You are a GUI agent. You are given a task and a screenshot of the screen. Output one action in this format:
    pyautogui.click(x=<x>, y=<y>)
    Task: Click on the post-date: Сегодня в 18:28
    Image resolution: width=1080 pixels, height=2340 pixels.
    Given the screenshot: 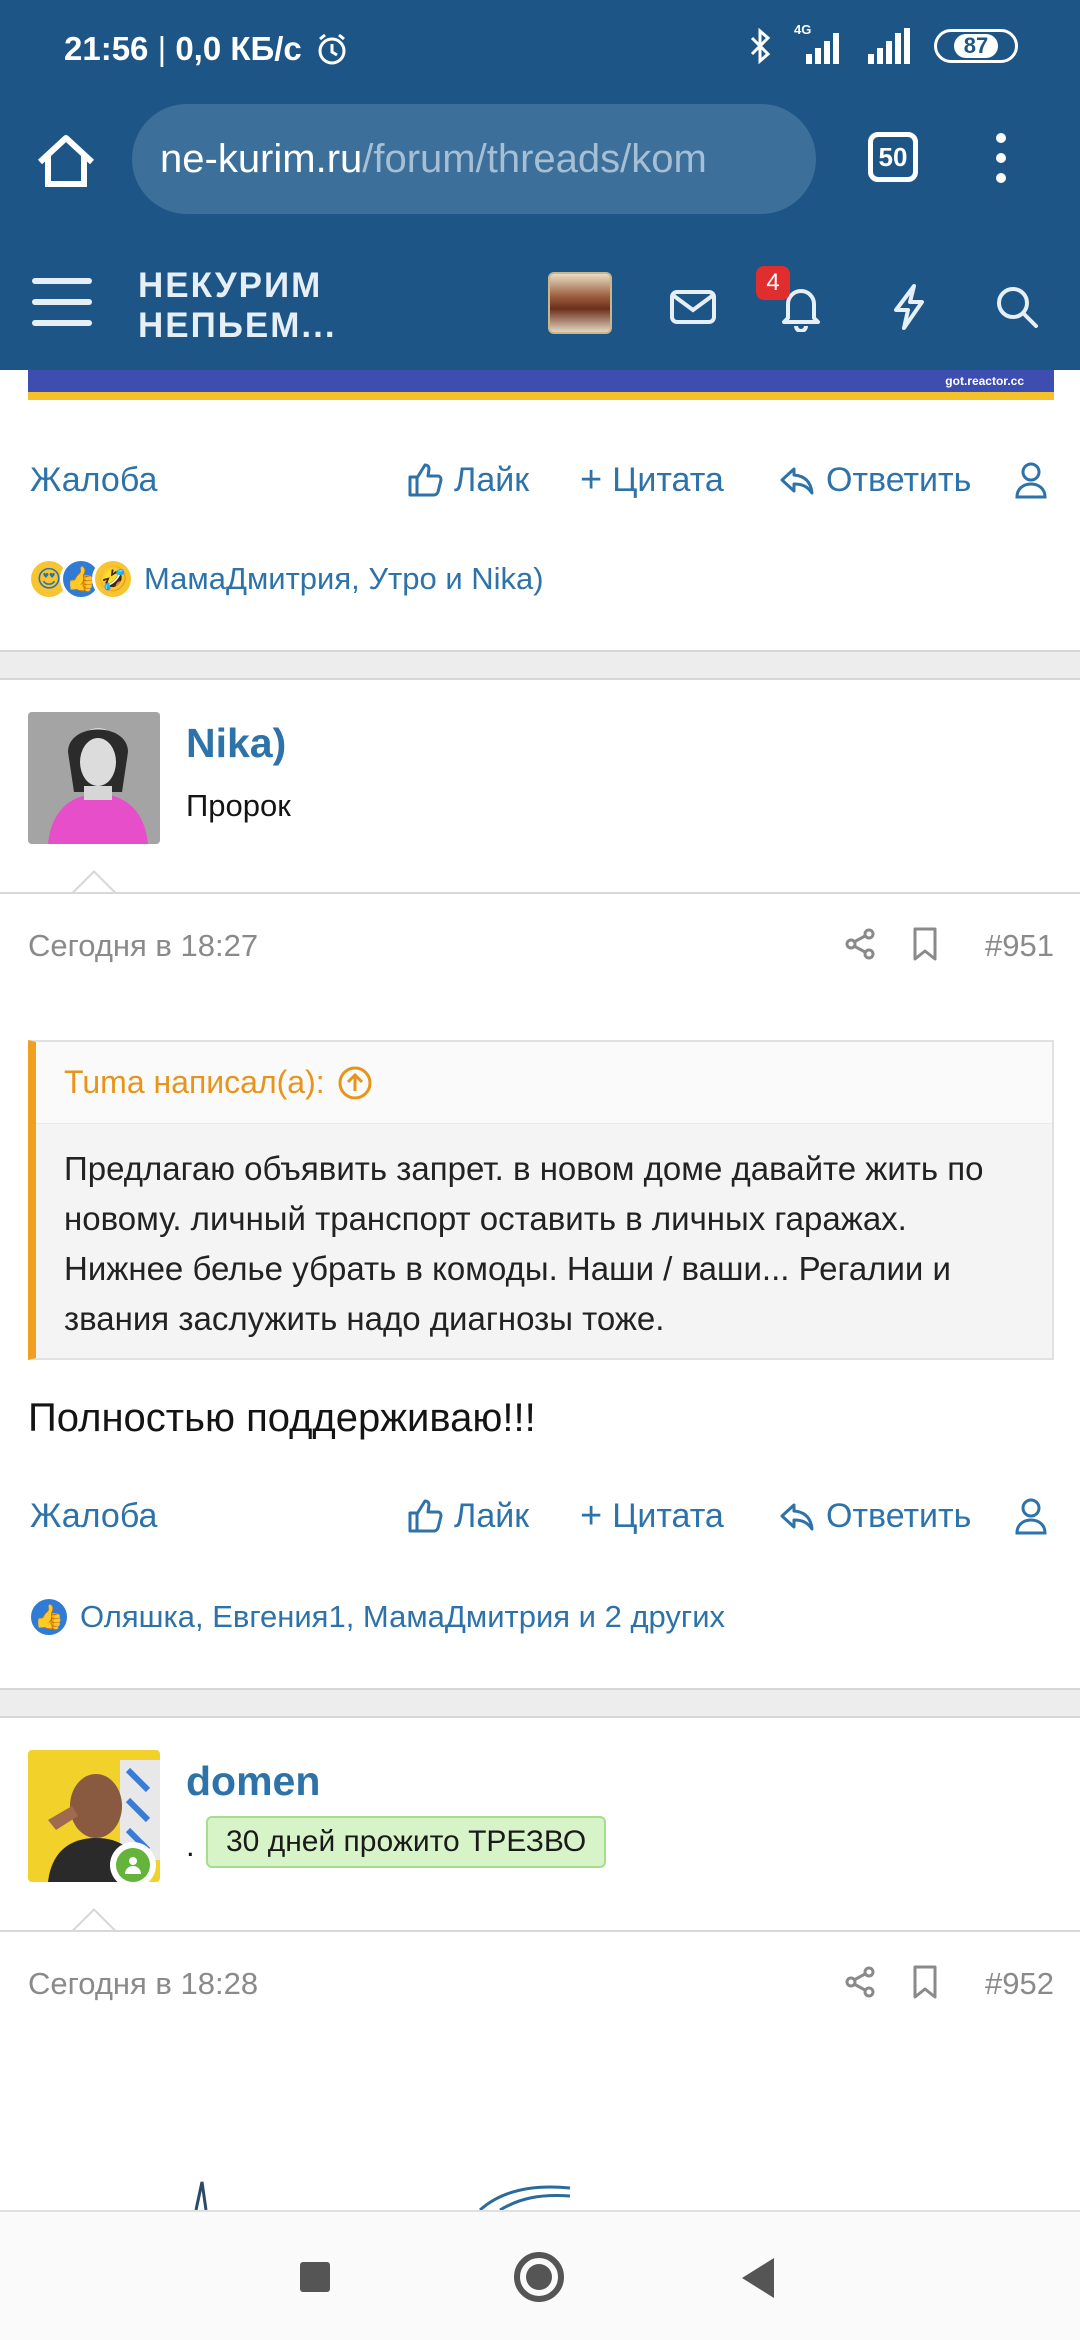 What is the action you would take?
    pyautogui.click(x=143, y=1984)
    